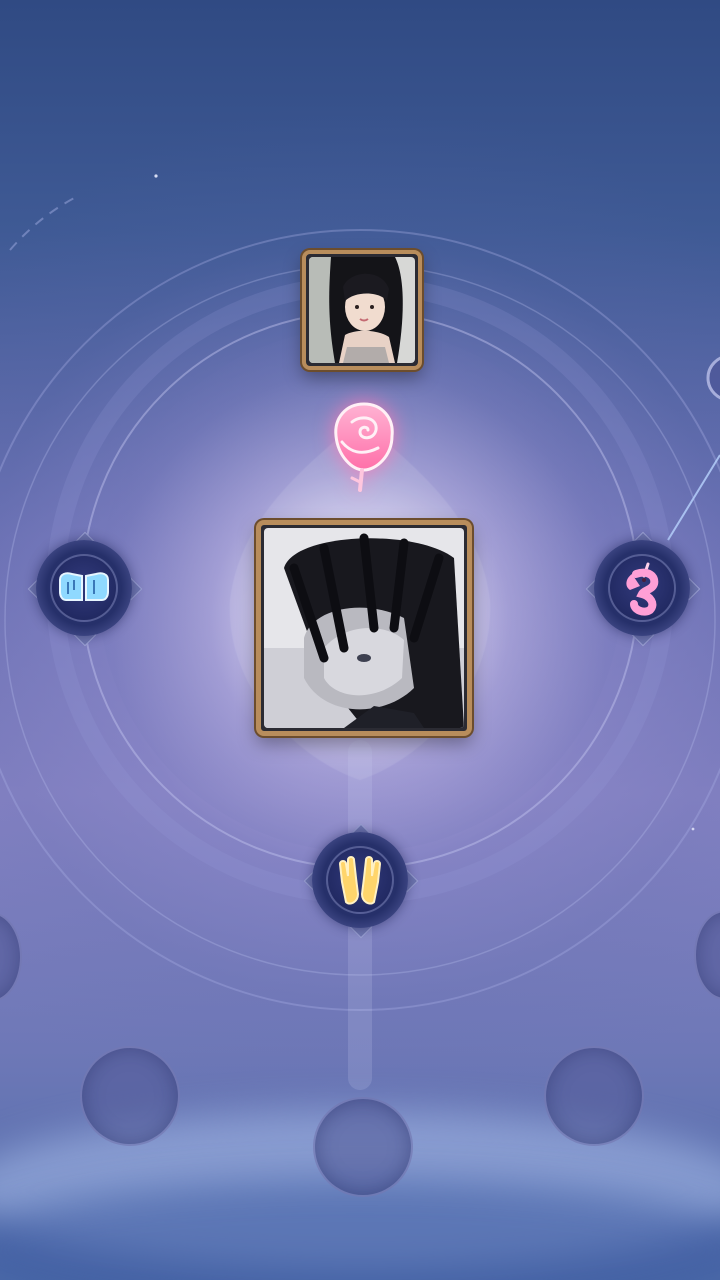 The height and width of the screenshot is (1280, 720). I want to click on empty-slot-bottom-center, so click(363, 1147).